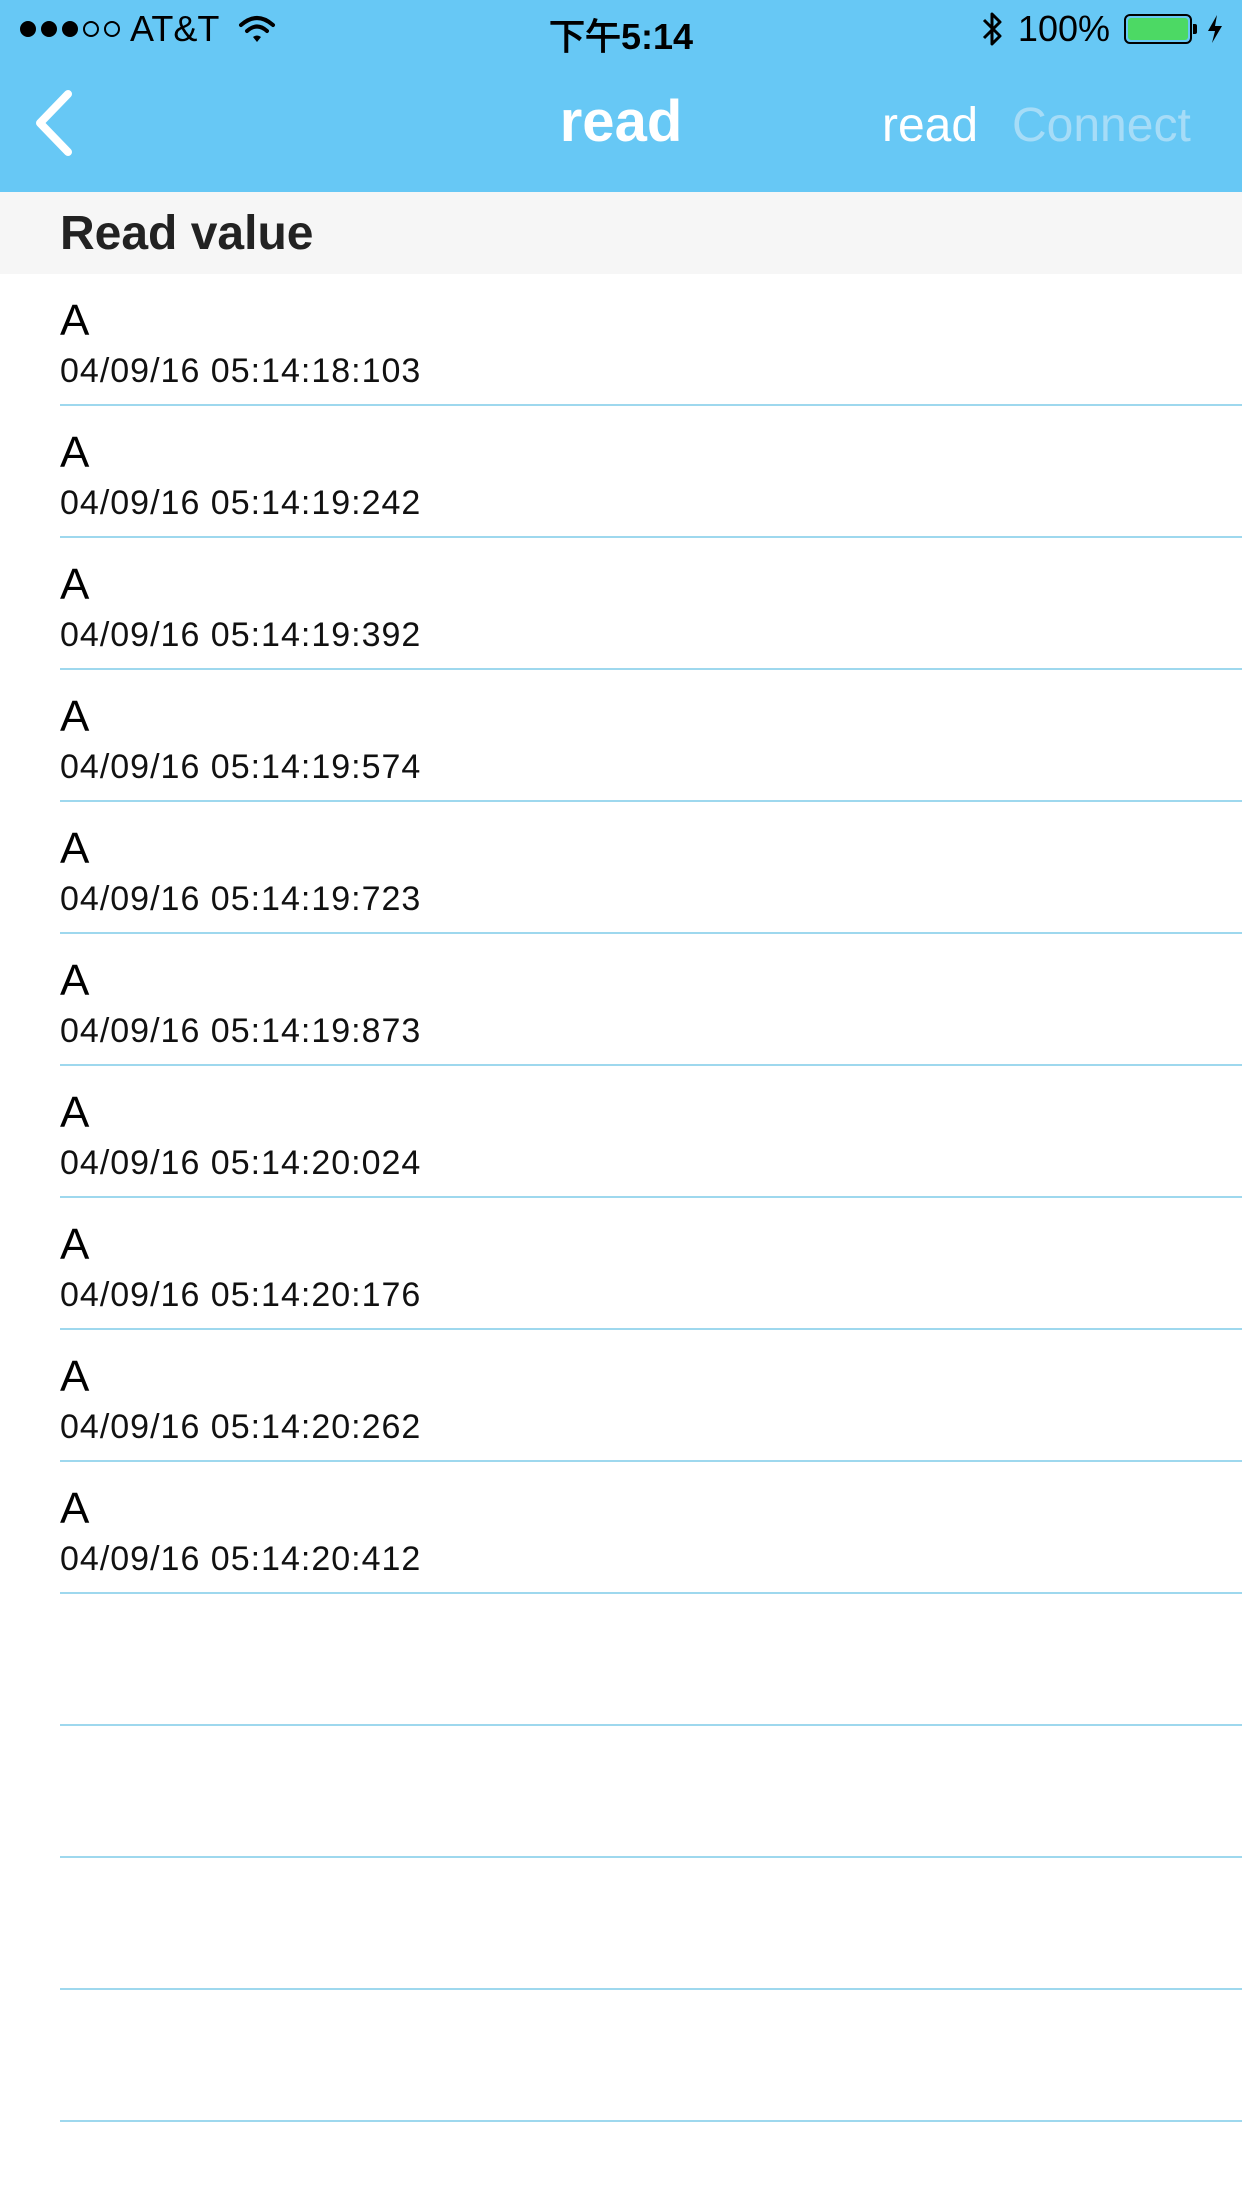 The height and width of the screenshot is (2208, 1242). I want to click on list-item: A 04/09/16 05:14:19:242, so click(621, 472).